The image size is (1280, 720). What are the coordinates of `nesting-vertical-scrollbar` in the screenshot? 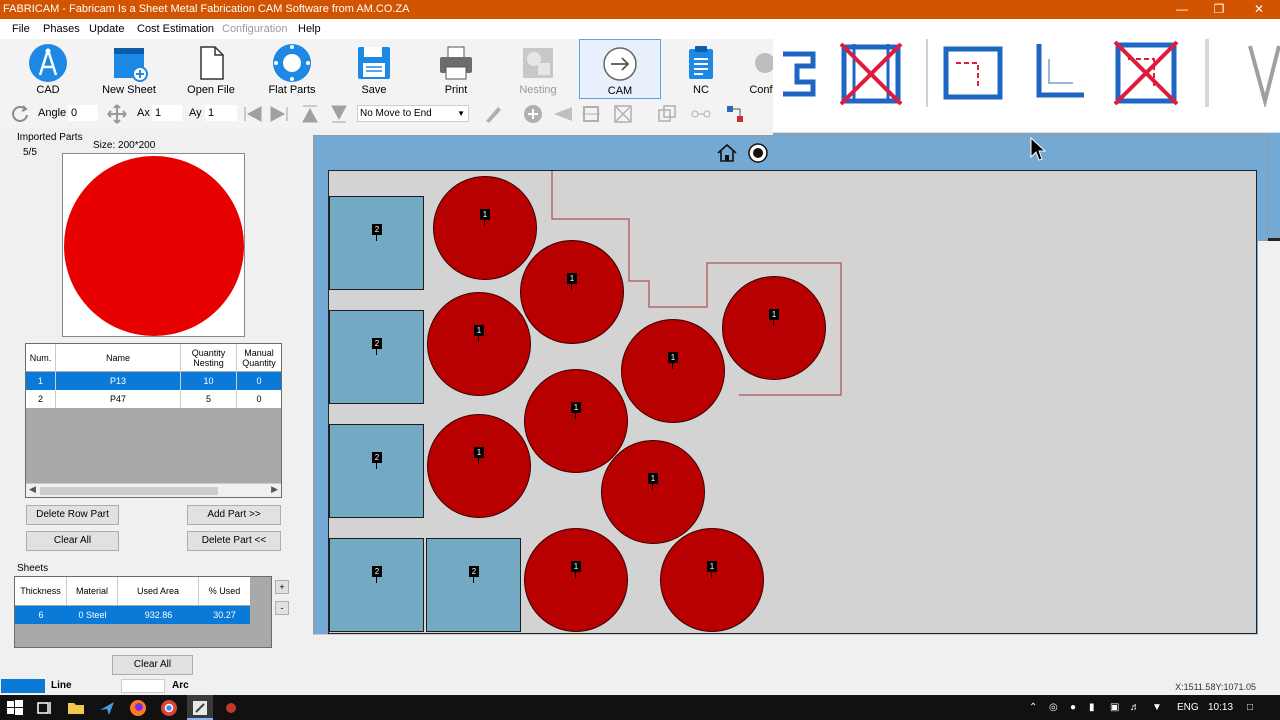 It's located at (1263, 455).